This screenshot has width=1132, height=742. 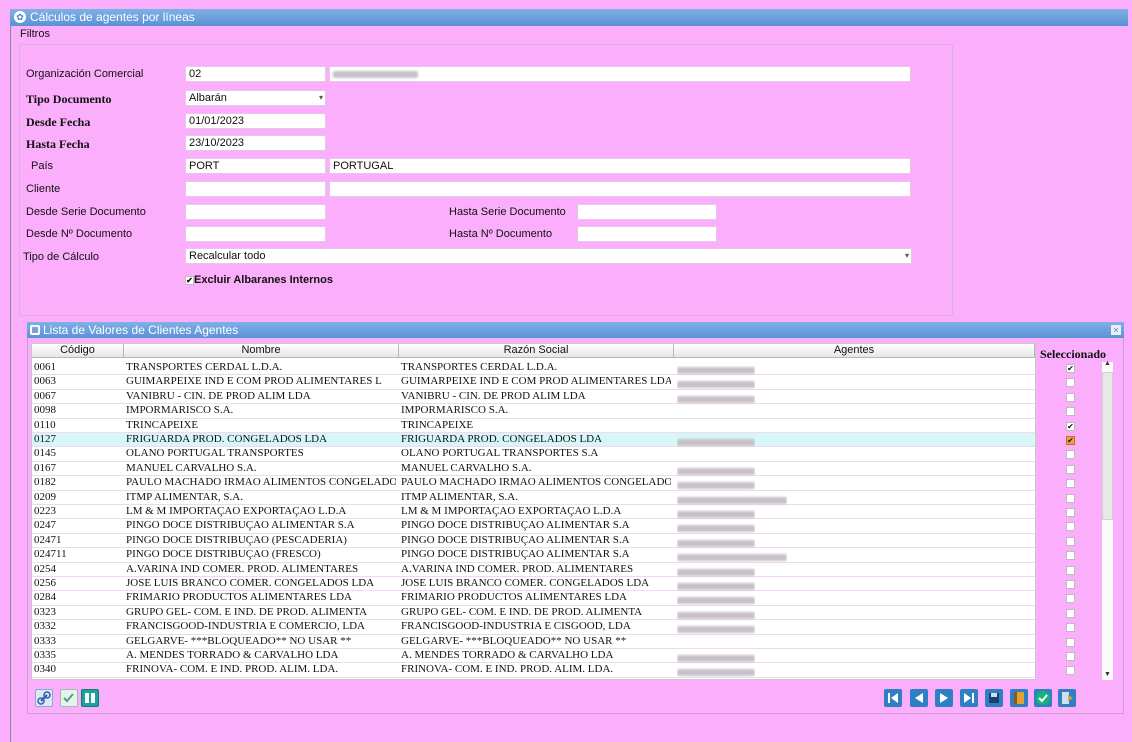 What do you see at coordinates (1043, 698) in the screenshot?
I see `accept-icon` at bounding box center [1043, 698].